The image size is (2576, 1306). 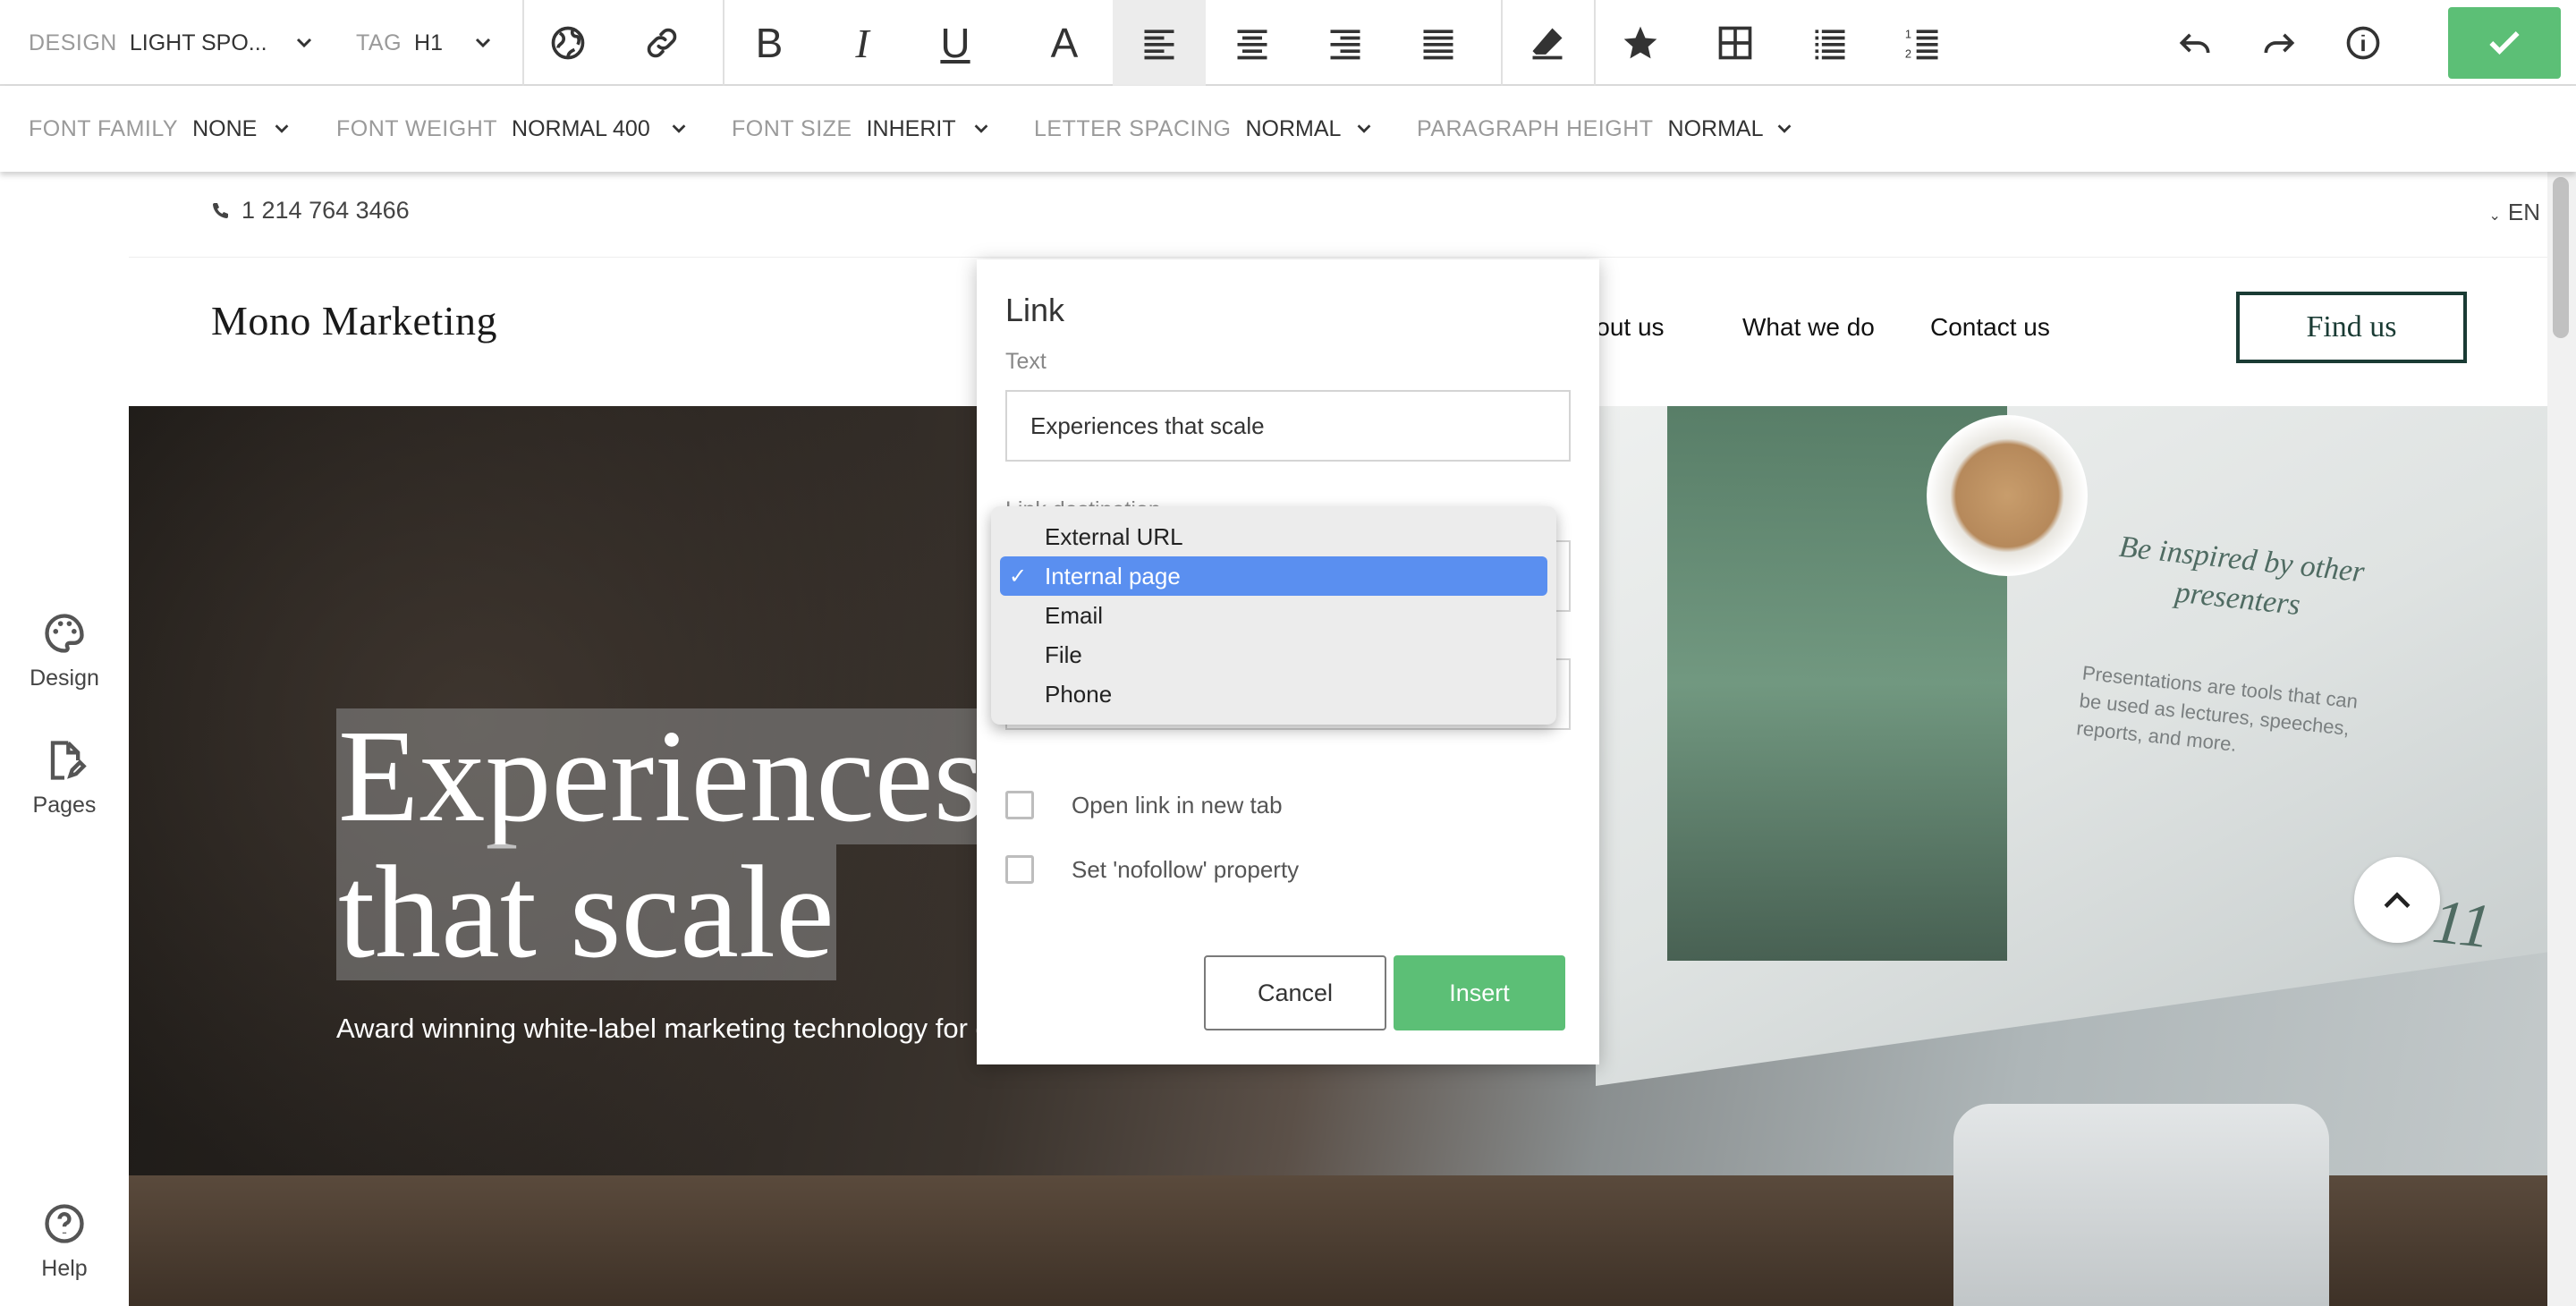 I want to click on align-center-button, so click(x=1252, y=43).